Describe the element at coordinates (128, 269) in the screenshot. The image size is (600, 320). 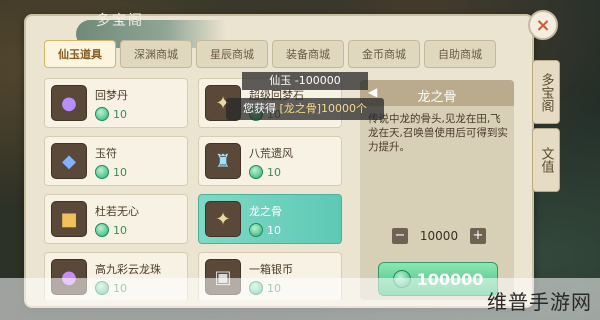
I see `item-name: 高九彩云龙珠` at that location.